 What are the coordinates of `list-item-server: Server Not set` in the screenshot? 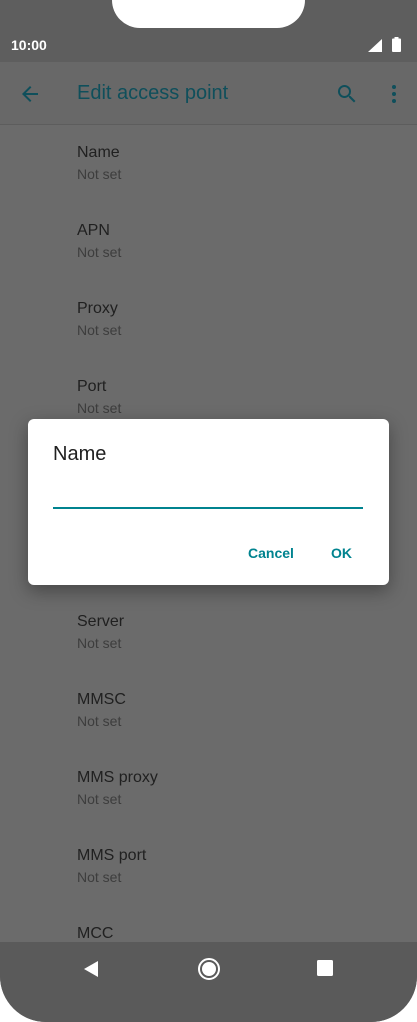 It's located at (237, 632).